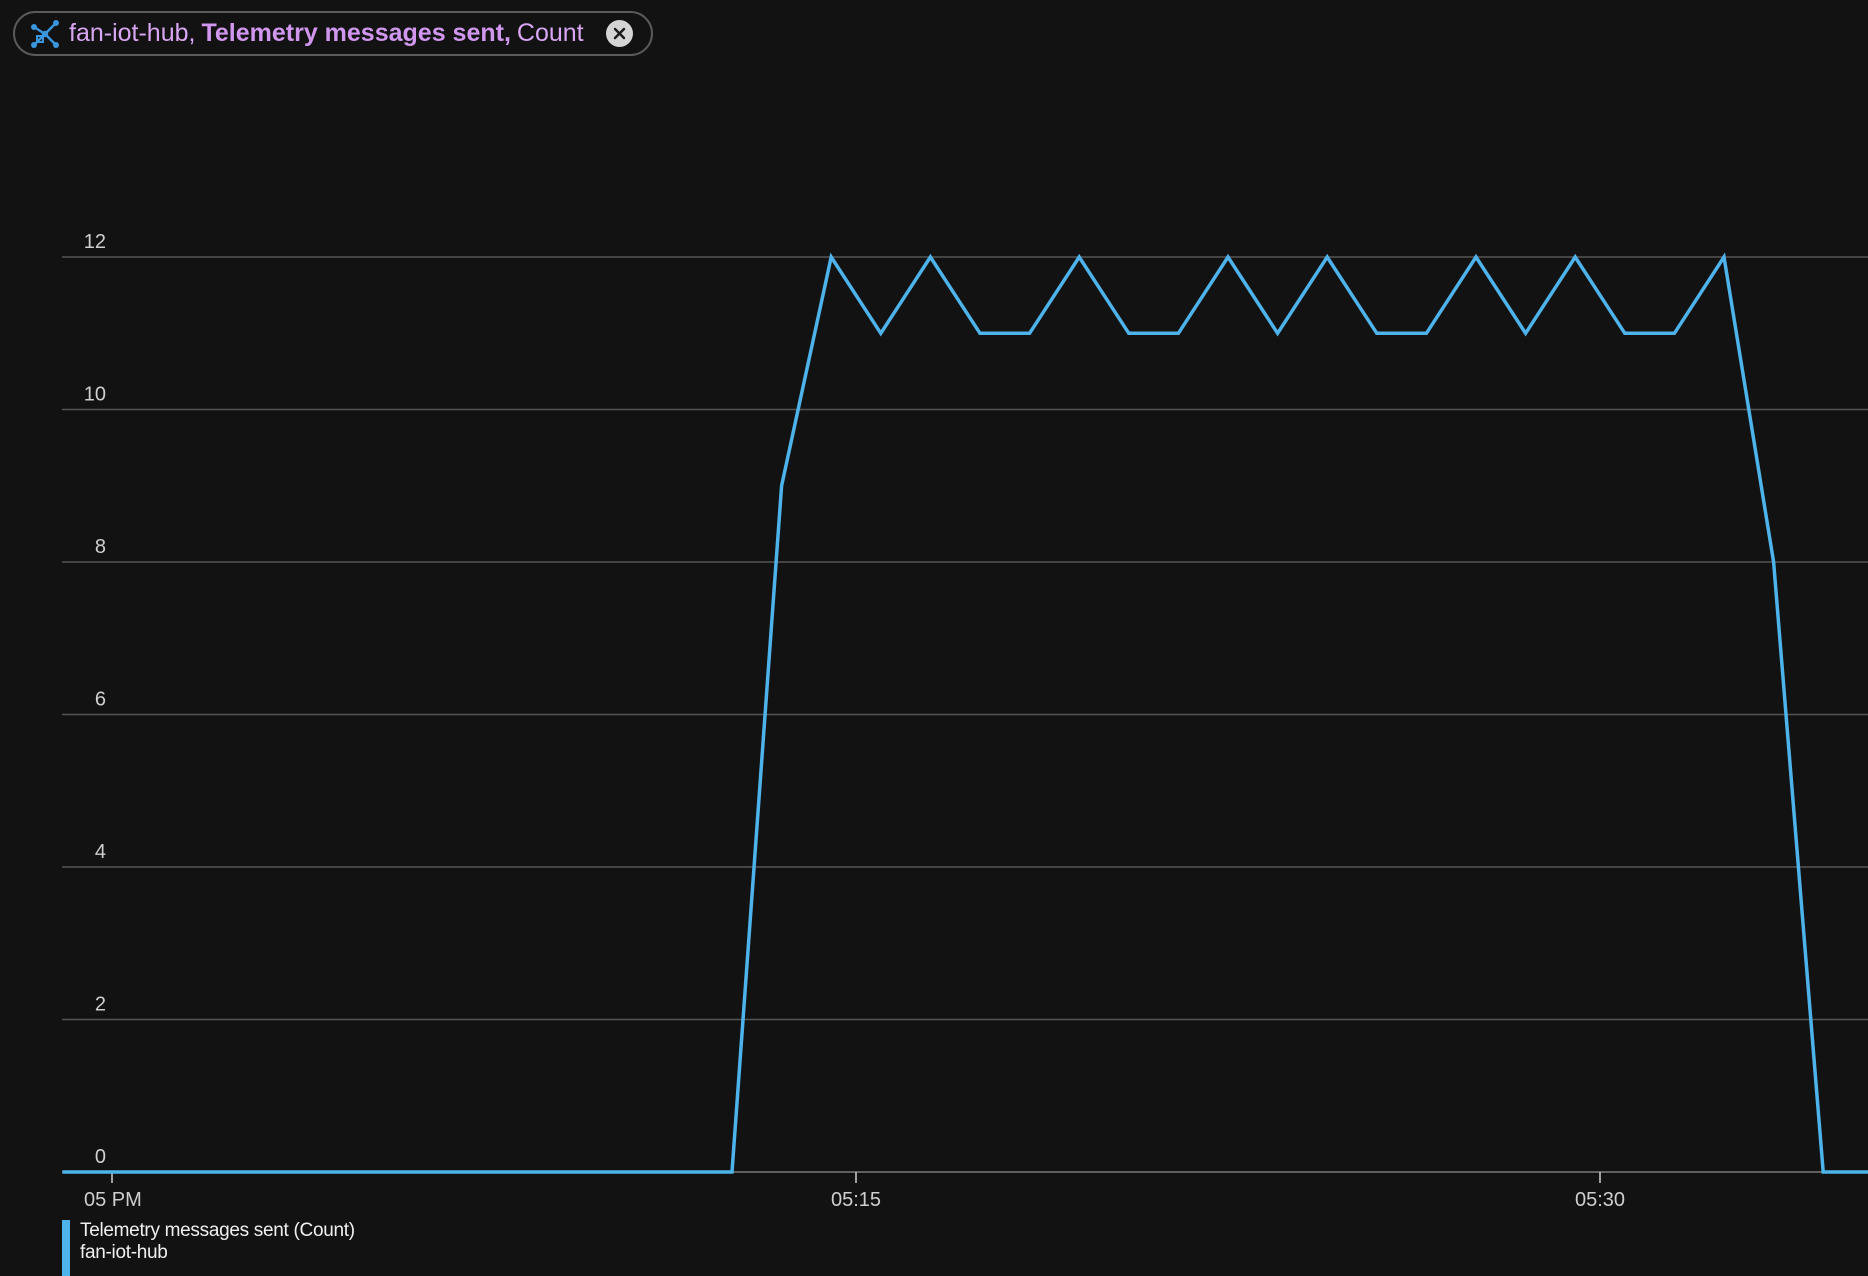  Describe the element at coordinates (113, 1200) in the screenshot. I see `x-tick-label: 05 PM` at that location.